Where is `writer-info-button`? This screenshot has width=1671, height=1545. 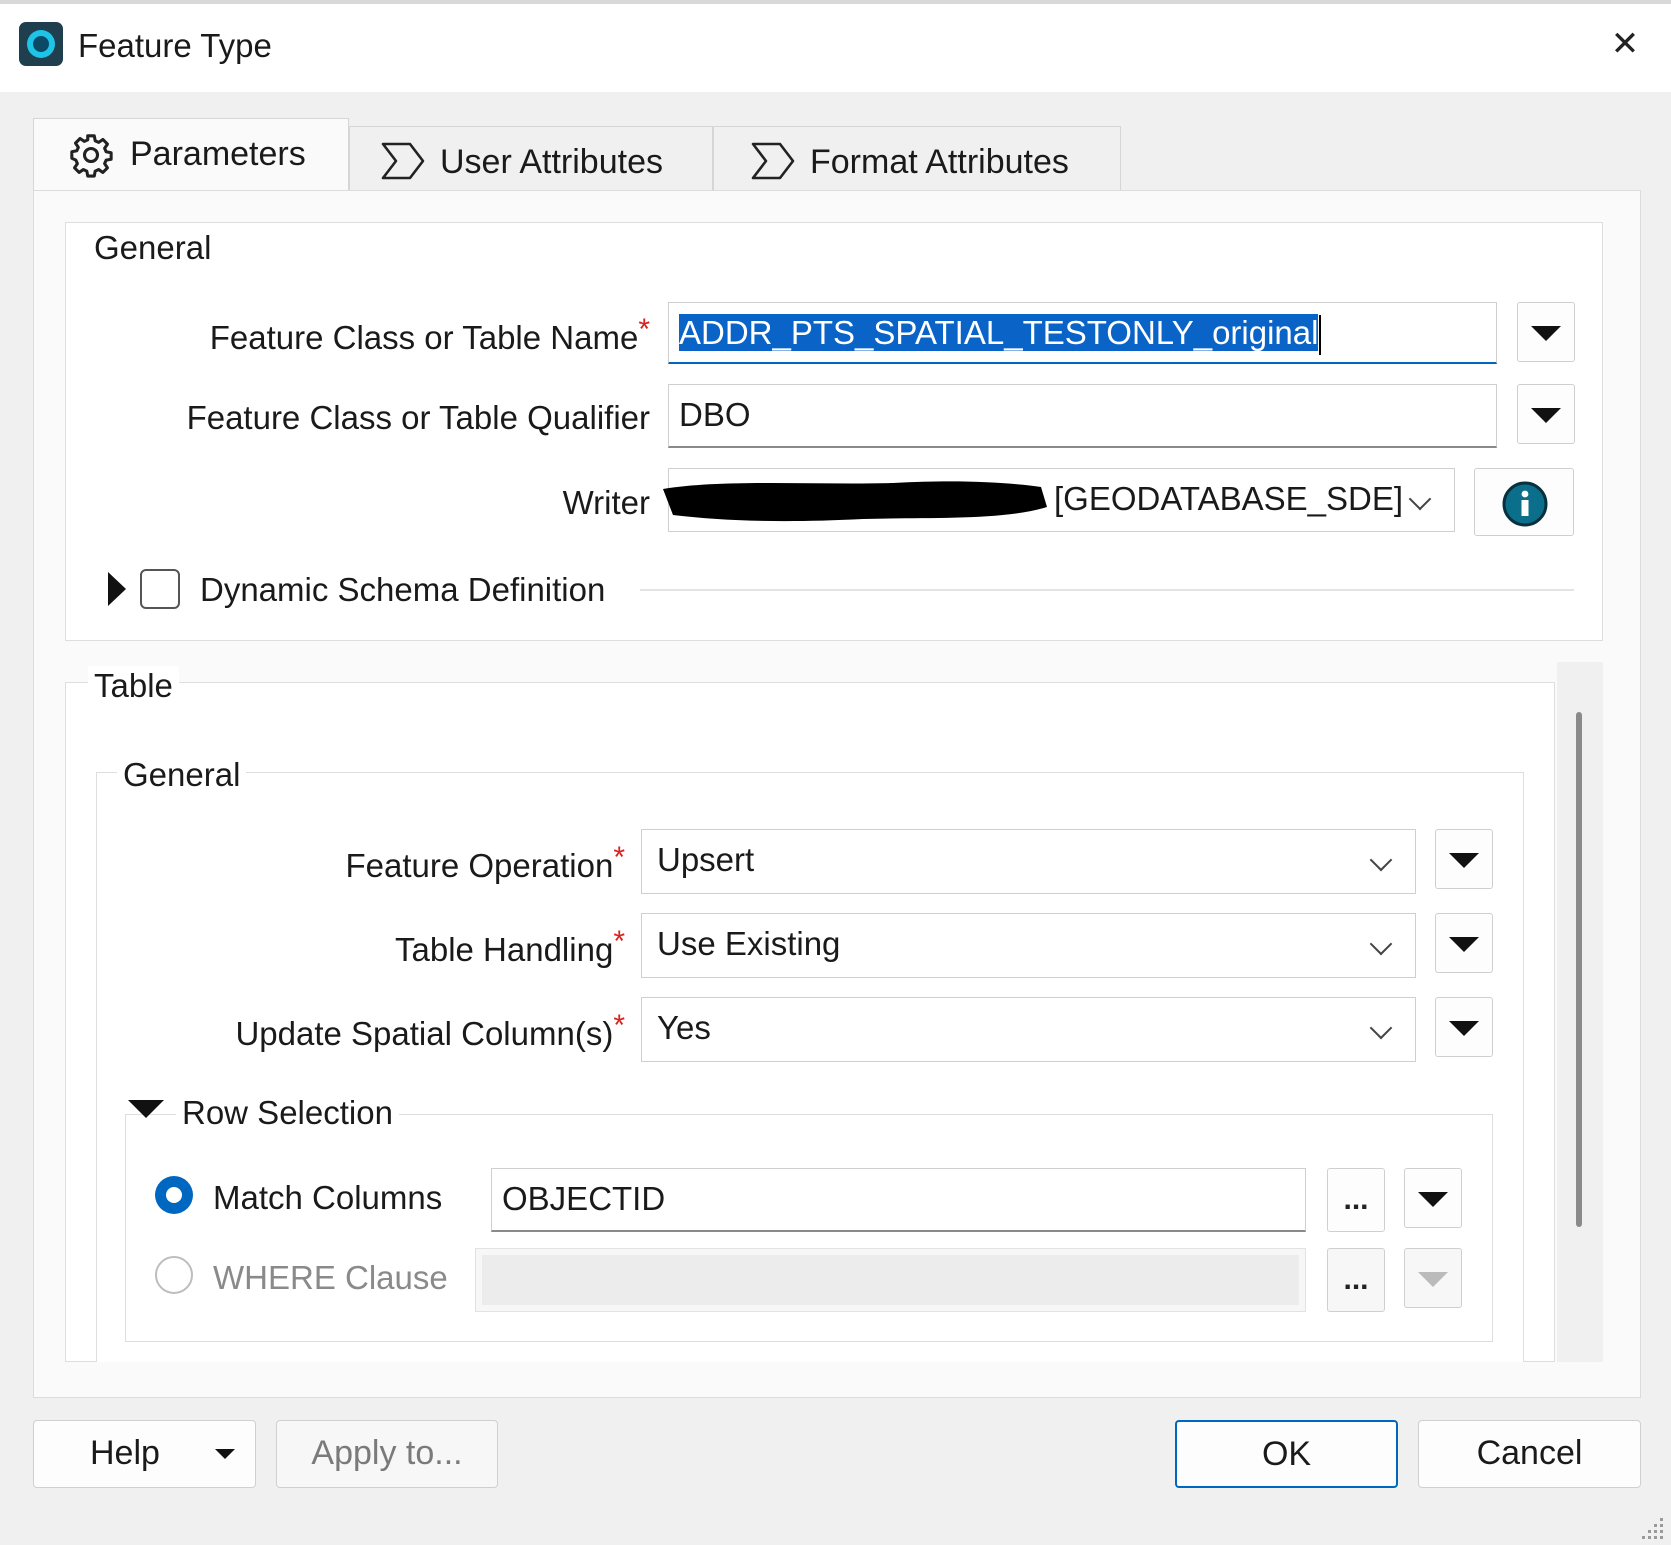 writer-info-button is located at coordinates (1524, 502).